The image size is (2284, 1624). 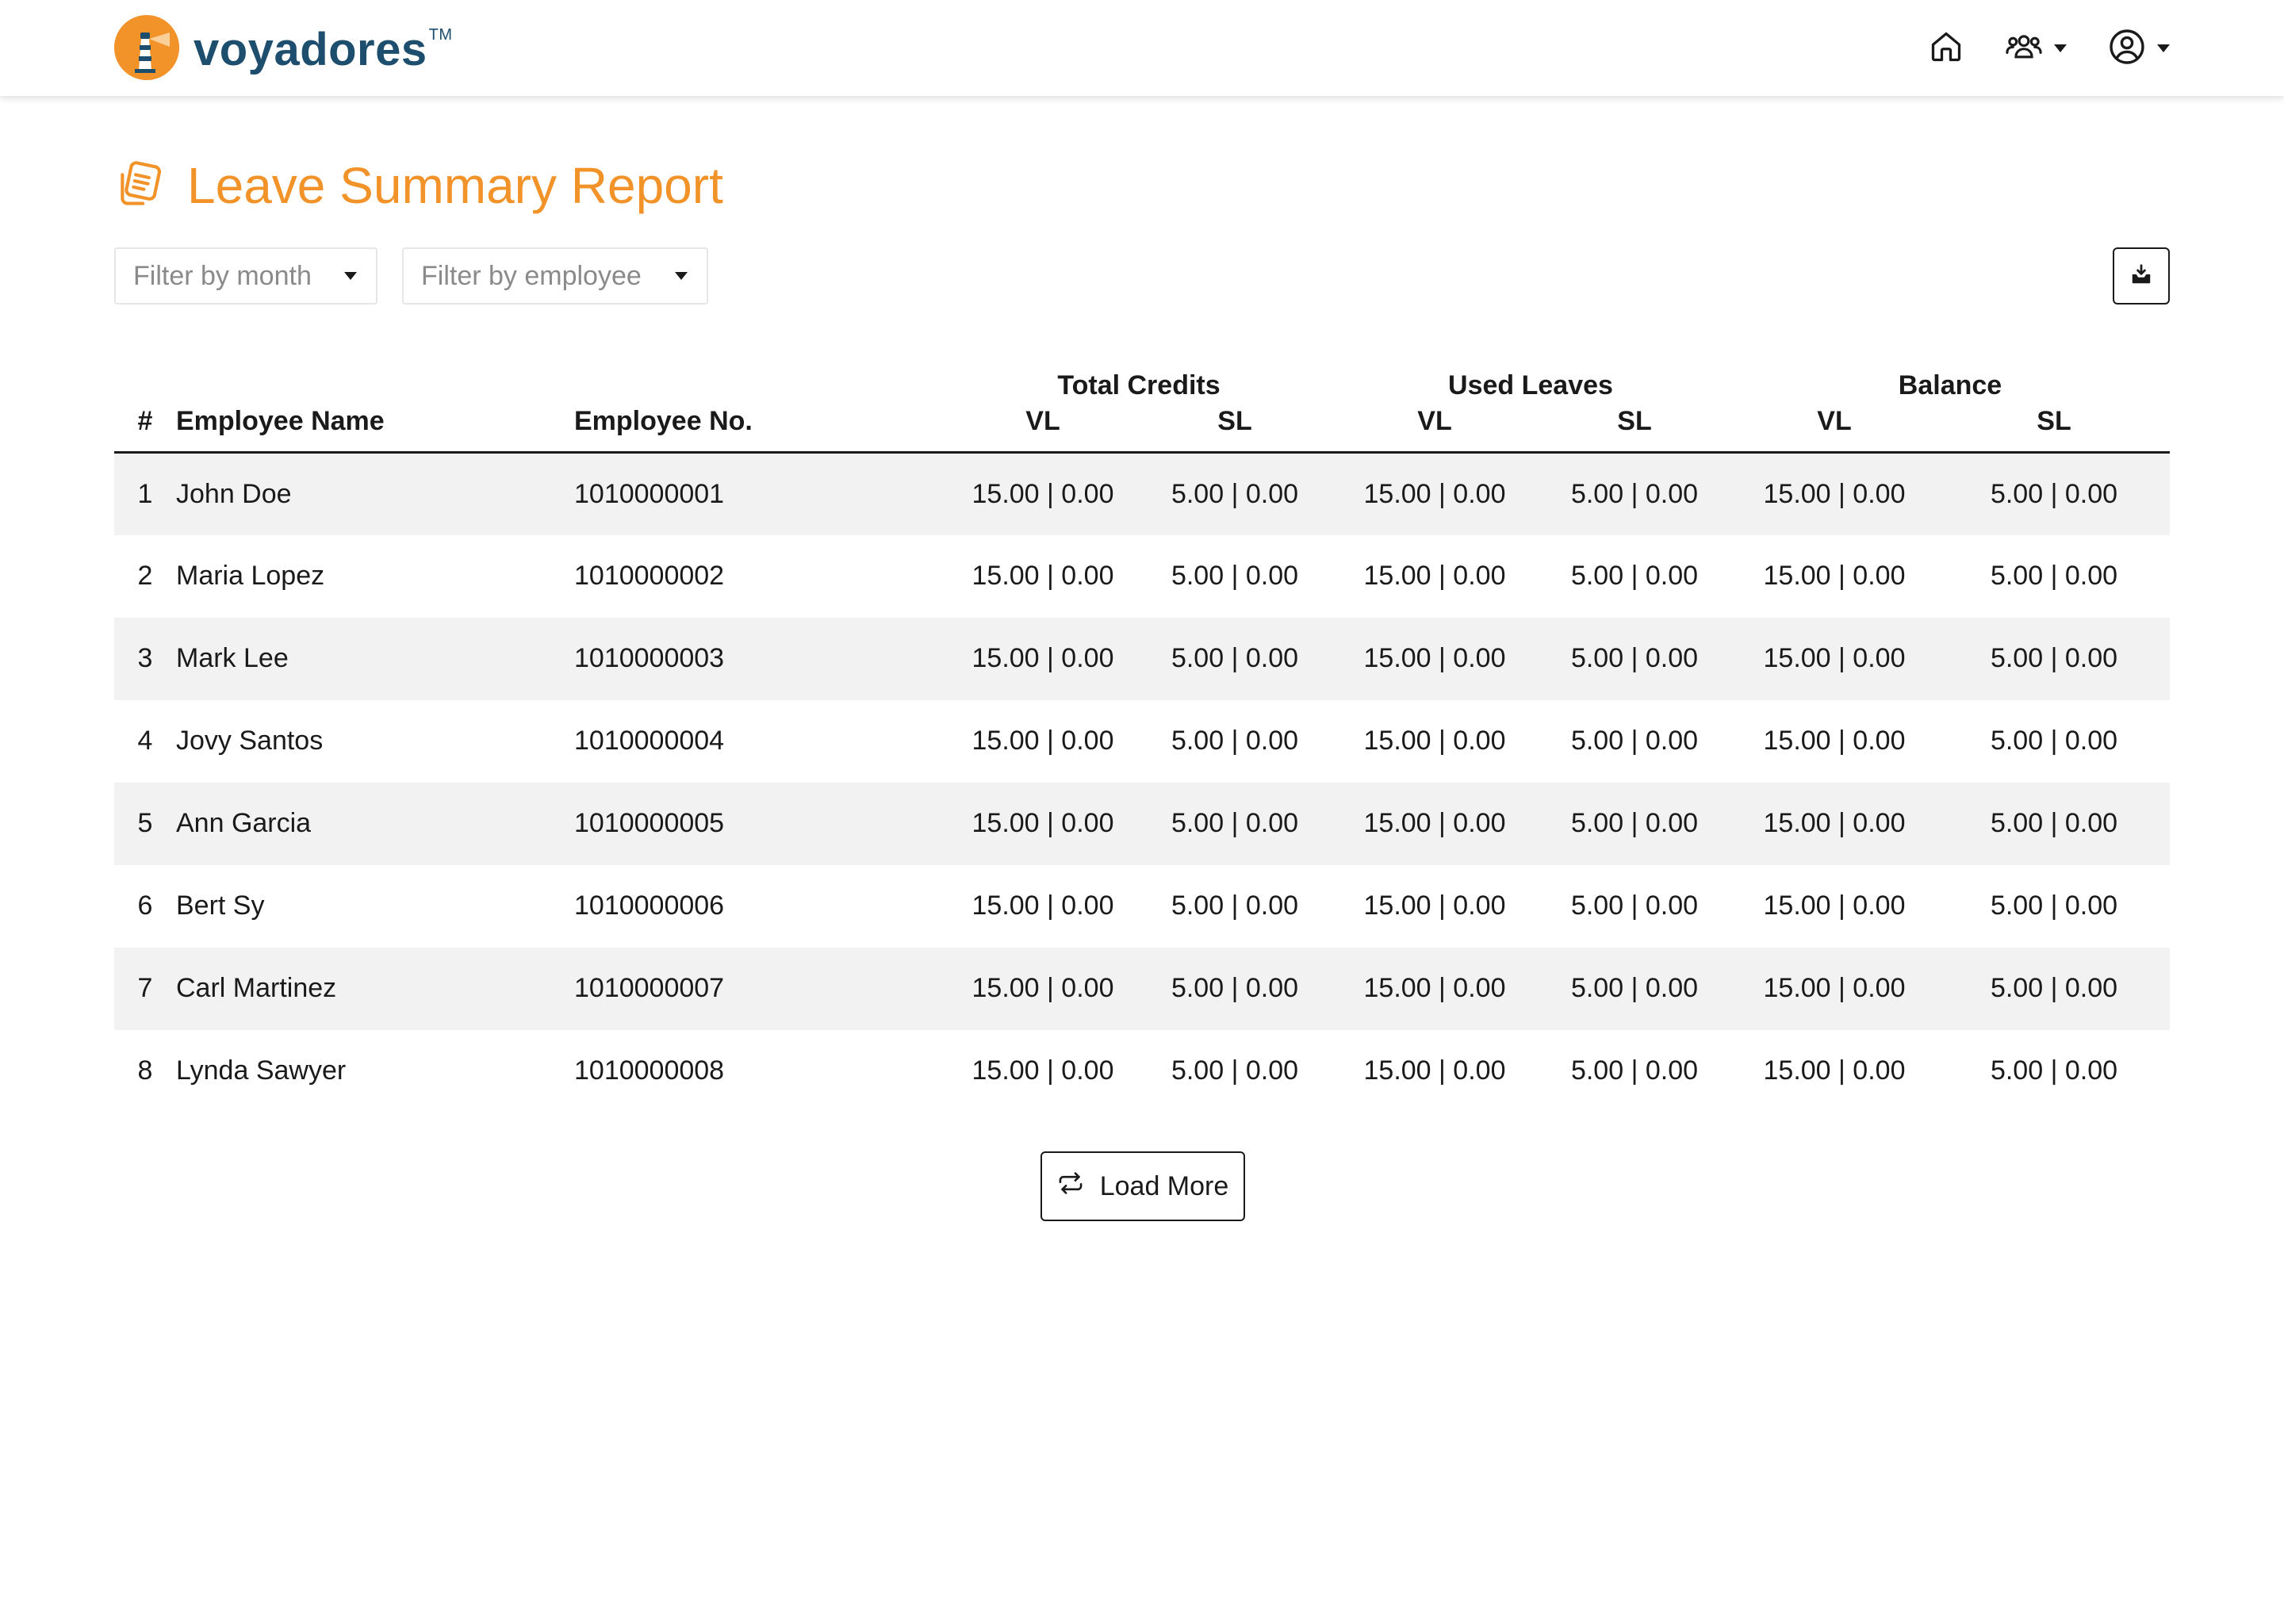 What do you see at coordinates (310, 49) in the screenshot?
I see `brand-name-text: voyadores` at bounding box center [310, 49].